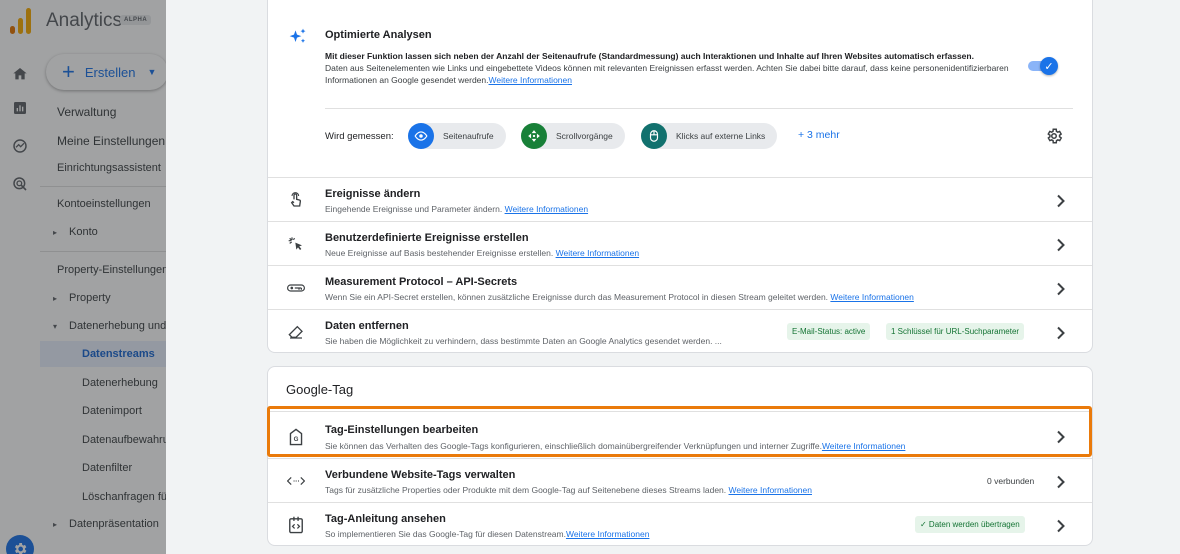  I want to click on row-title: Benutzerdefinierte Ereignisse erstellen, so click(427, 238).